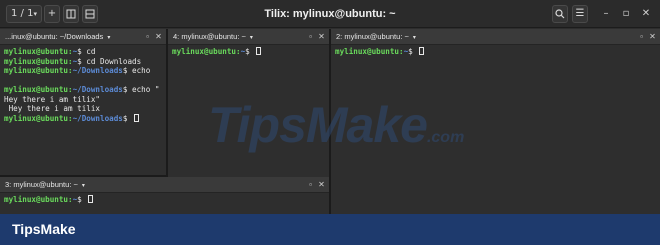 This screenshot has height=245, width=660. I want to click on terminal-title: 3: mylinux@ubuntu: ~, so click(41, 184).